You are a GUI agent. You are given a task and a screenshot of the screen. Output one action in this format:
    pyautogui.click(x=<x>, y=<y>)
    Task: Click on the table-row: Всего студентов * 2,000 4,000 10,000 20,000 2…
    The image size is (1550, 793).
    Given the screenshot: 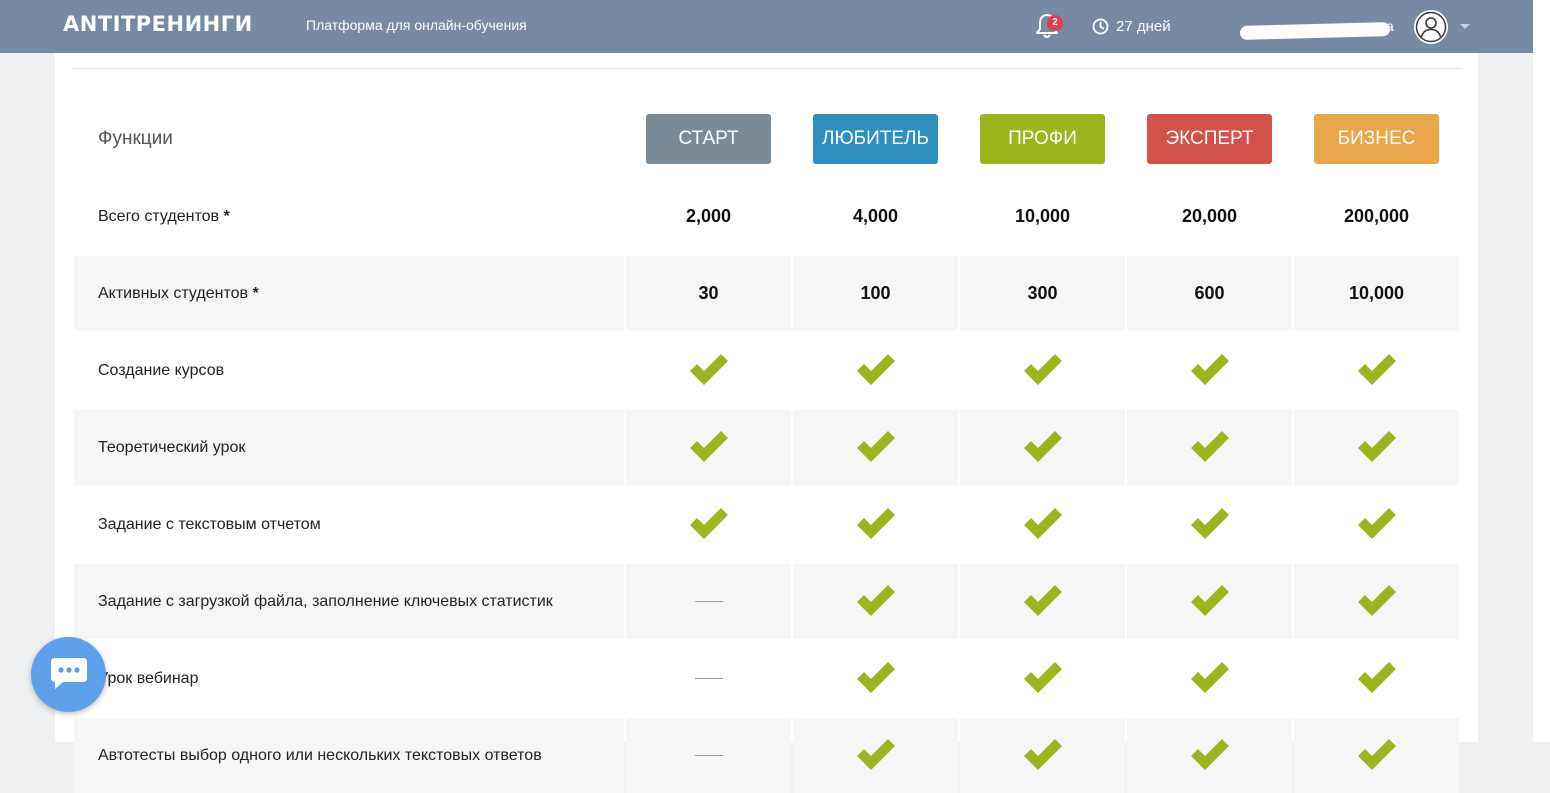 What is the action you would take?
    pyautogui.click(x=767, y=216)
    